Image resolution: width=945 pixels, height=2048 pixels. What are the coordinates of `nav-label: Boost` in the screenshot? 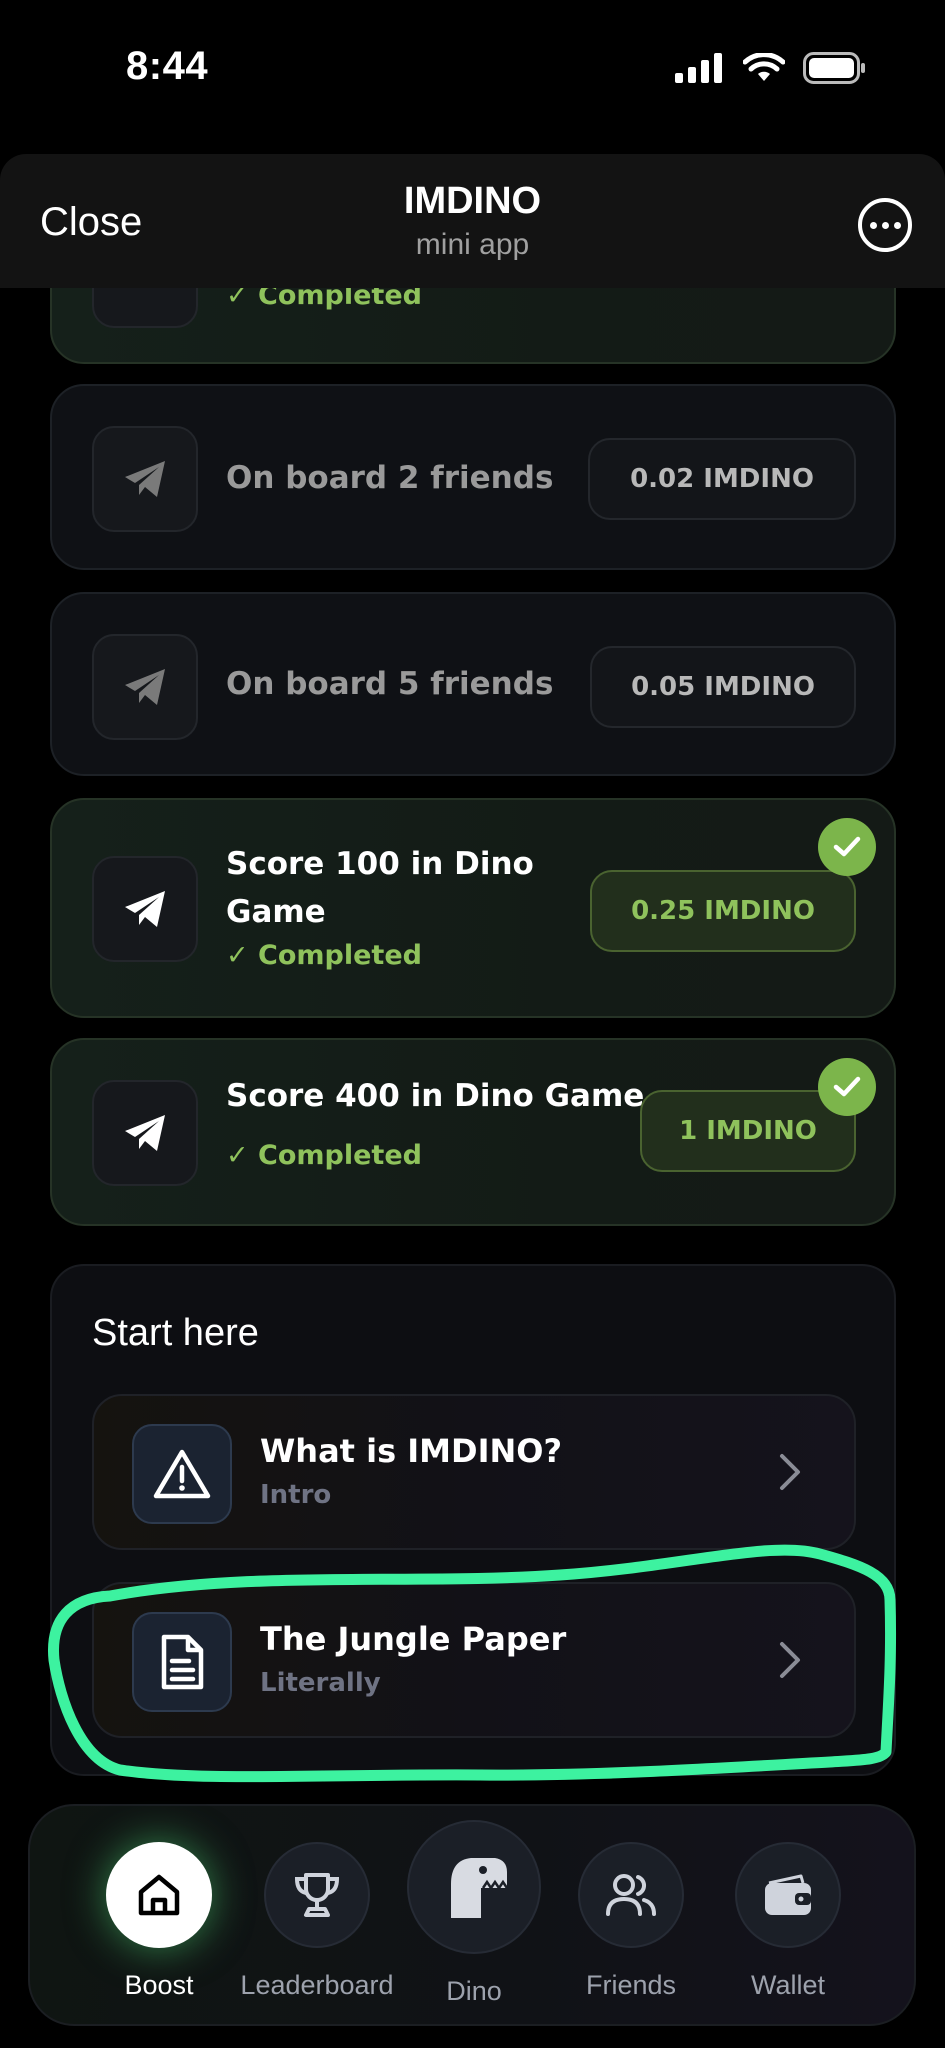 It's located at (159, 1985).